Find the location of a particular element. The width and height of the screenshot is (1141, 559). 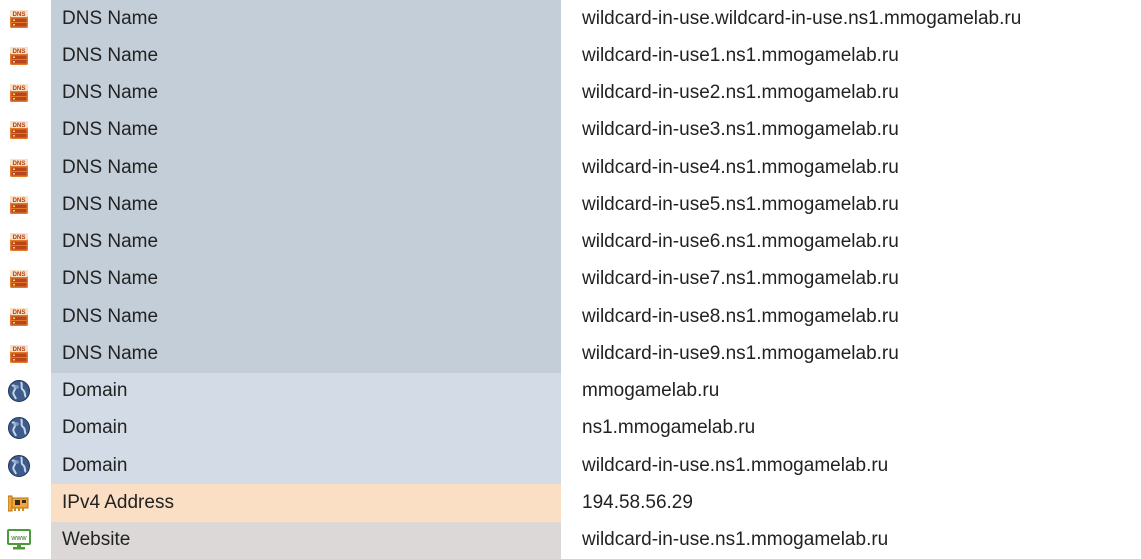

entity-value: wildcard-in-use2.ns1.mmogamelab.ru is located at coordinates (740, 93).